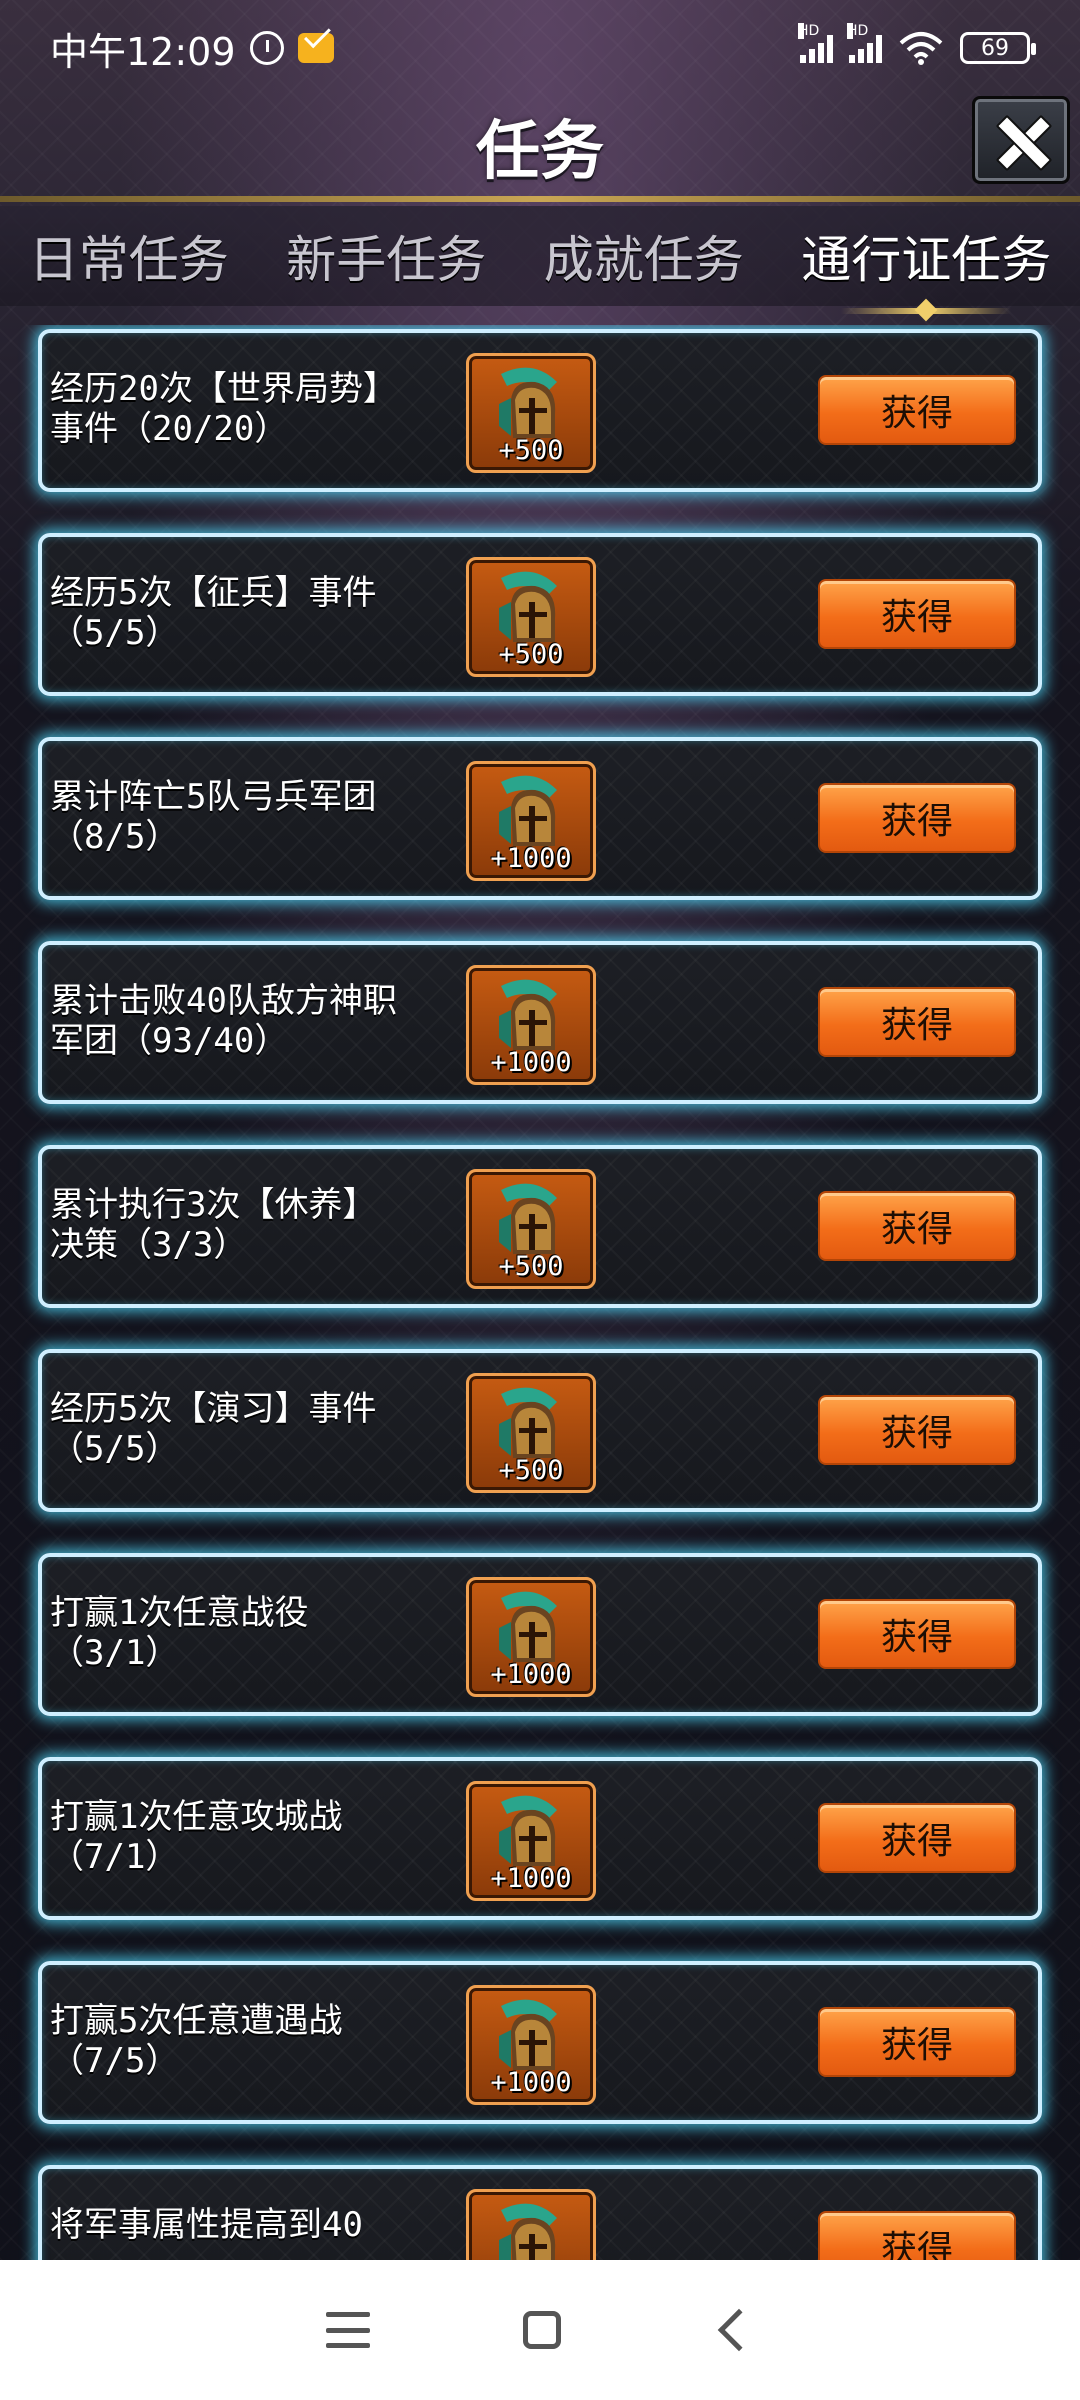  Describe the element at coordinates (223, 389) in the screenshot. I see `task-text-line: 经历20次【世界局势】` at that location.